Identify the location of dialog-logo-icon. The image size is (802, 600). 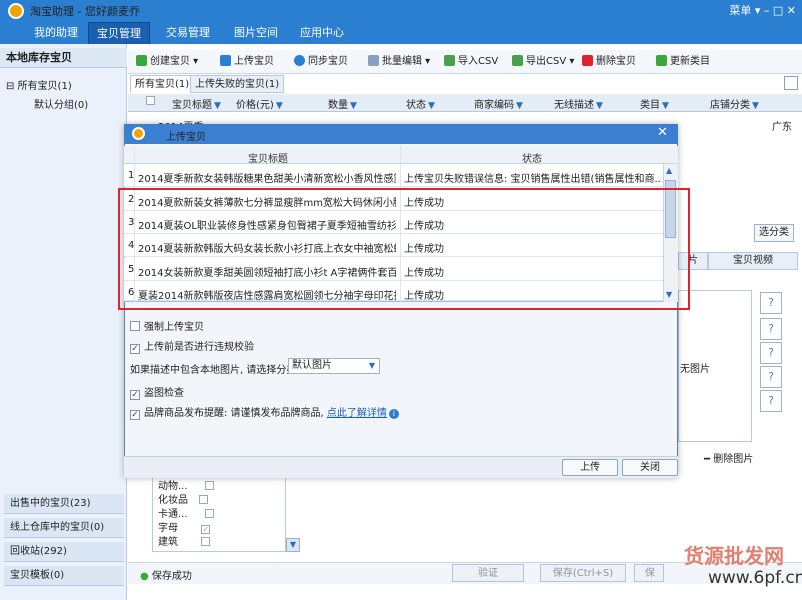
(138, 133).